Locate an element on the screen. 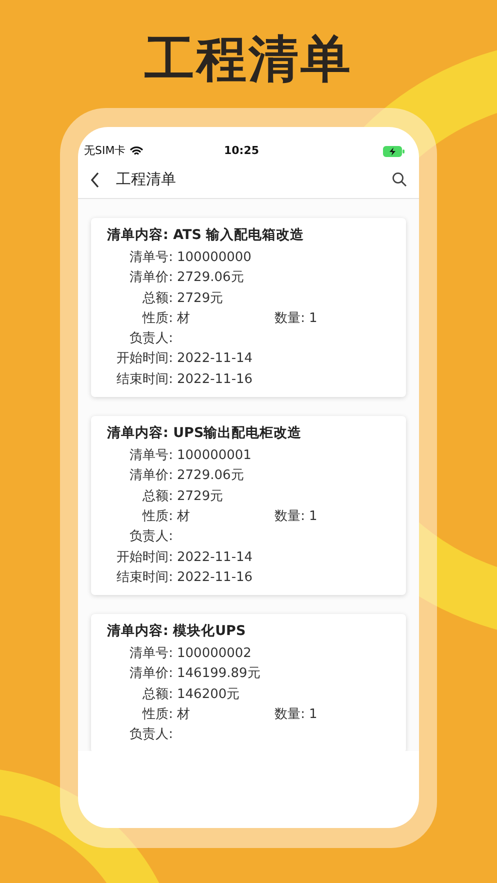 The height and width of the screenshot is (883, 497). field-value: 146200元 is located at coordinates (208, 695).